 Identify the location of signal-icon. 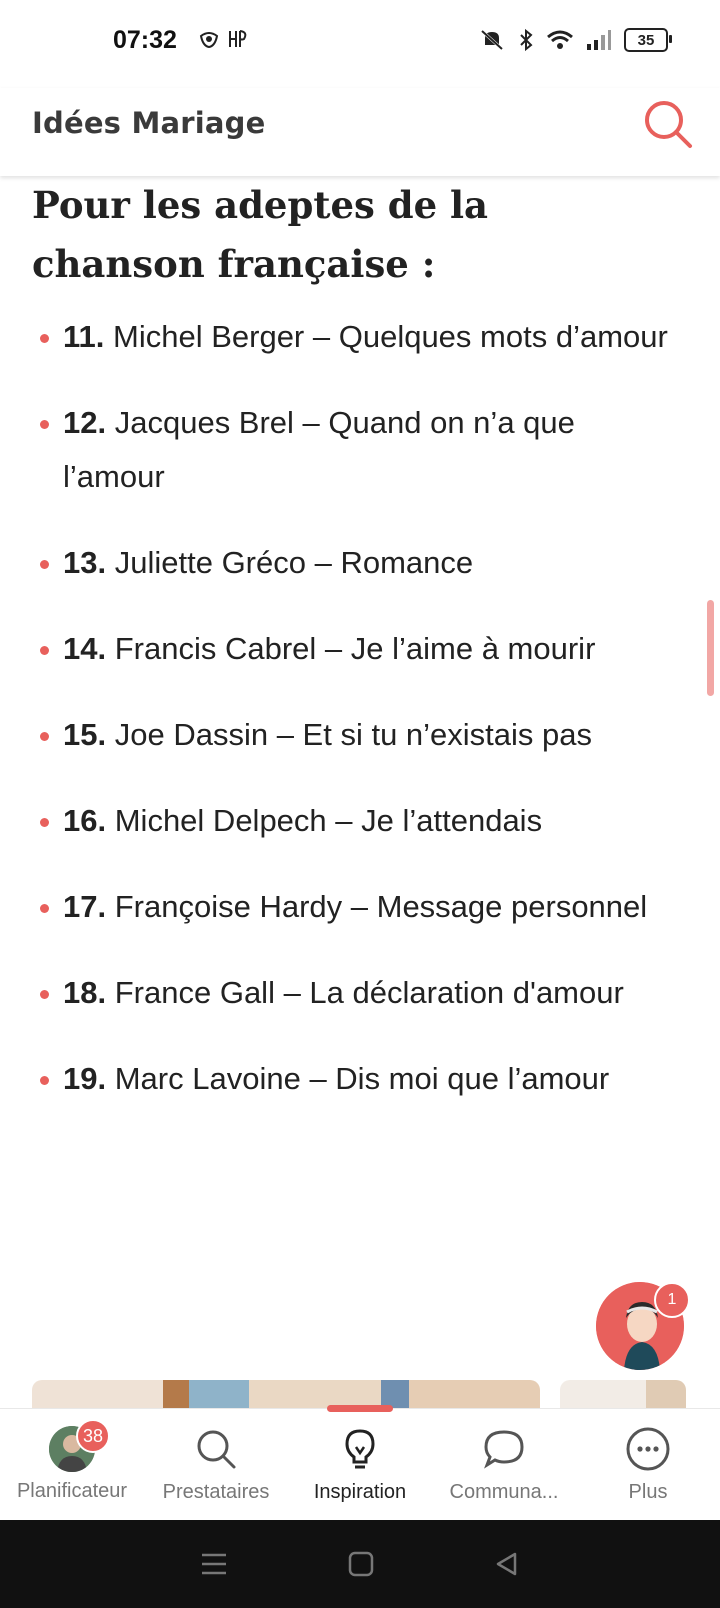
(599, 40).